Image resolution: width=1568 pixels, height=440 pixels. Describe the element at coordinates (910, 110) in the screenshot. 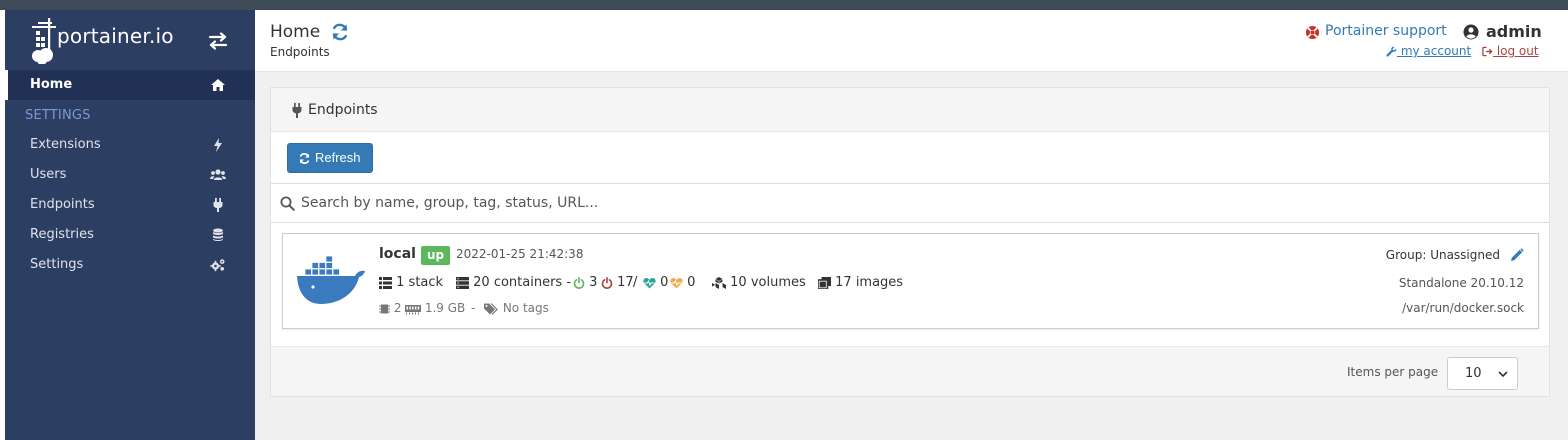

I see `panel-header: Endpoints` at that location.